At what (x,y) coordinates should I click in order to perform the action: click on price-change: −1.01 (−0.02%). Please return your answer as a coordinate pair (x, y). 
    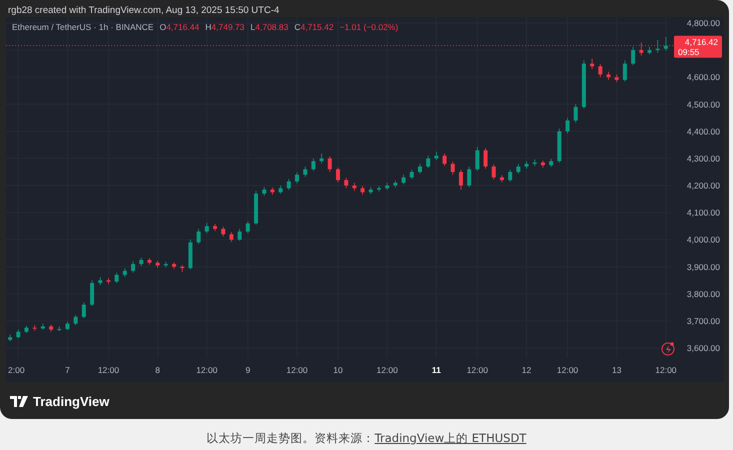
    Looking at the image, I should click on (369, 27).